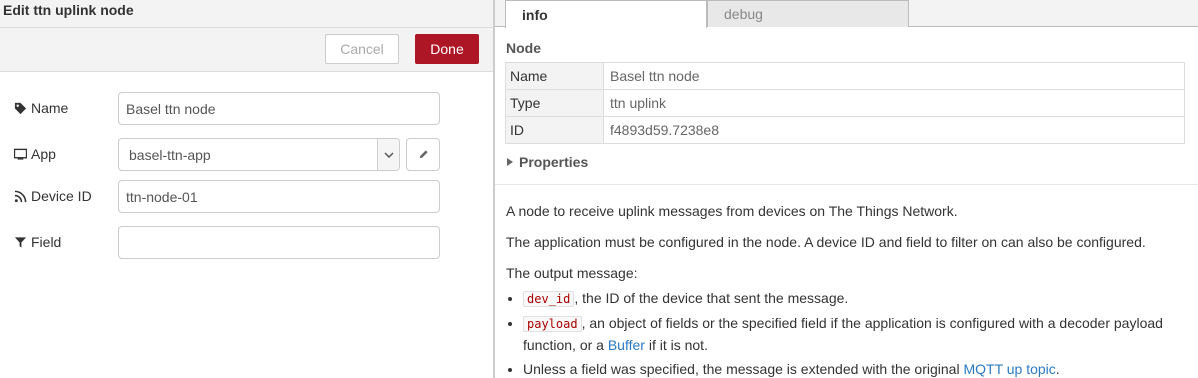  What do you see at coordinates (572, 273) in the screenshot?
I see `help-paragraph: The output message:` at bounding box center [572, 273].